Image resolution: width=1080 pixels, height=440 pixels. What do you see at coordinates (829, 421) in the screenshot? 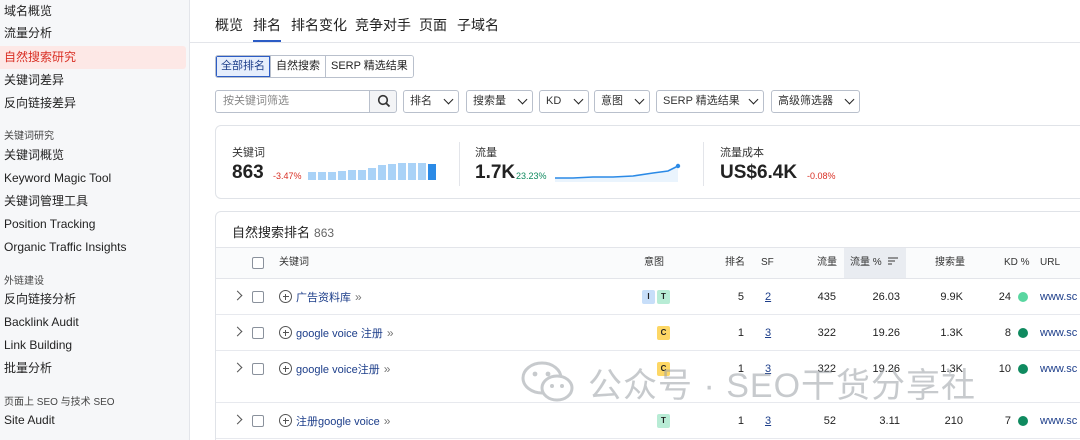
I see `traffic-value: 52` at bounding box center [829, 421].